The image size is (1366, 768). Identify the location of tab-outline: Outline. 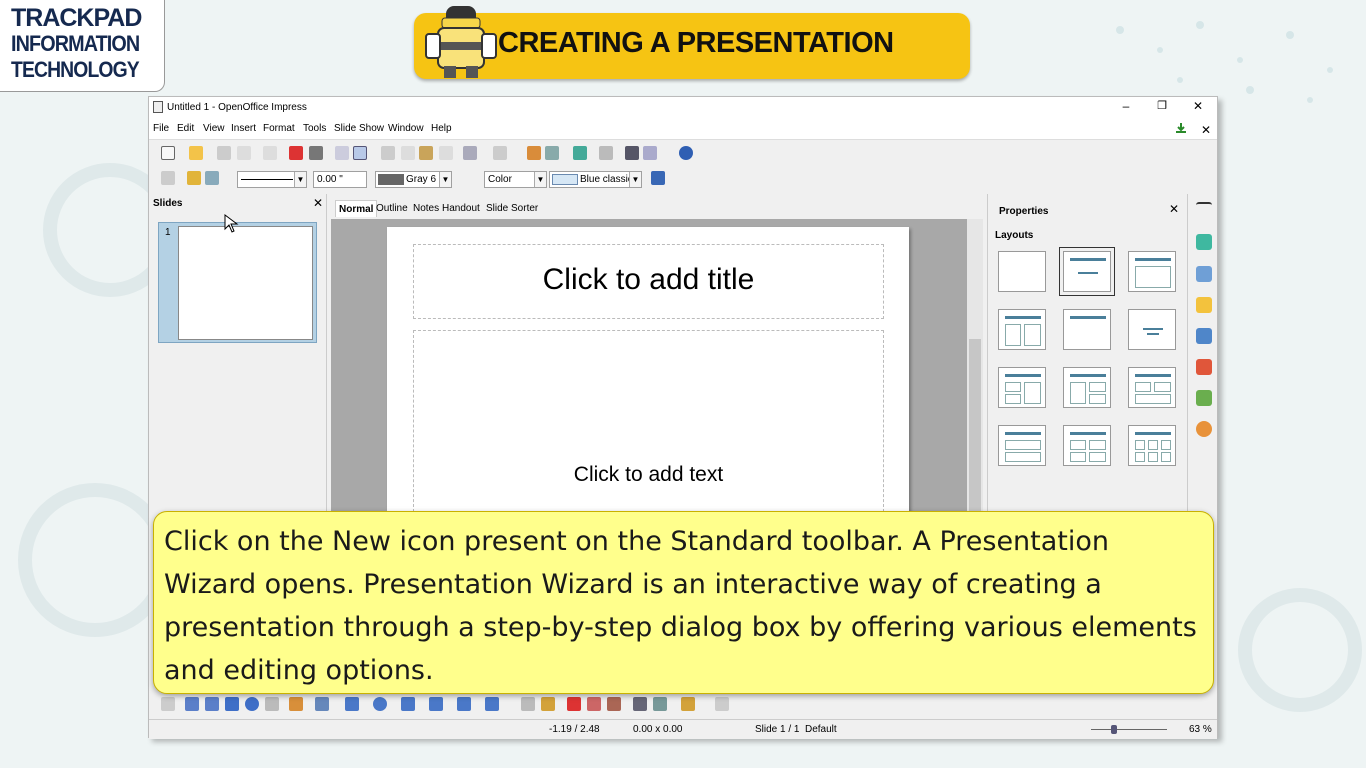
(392, 208).